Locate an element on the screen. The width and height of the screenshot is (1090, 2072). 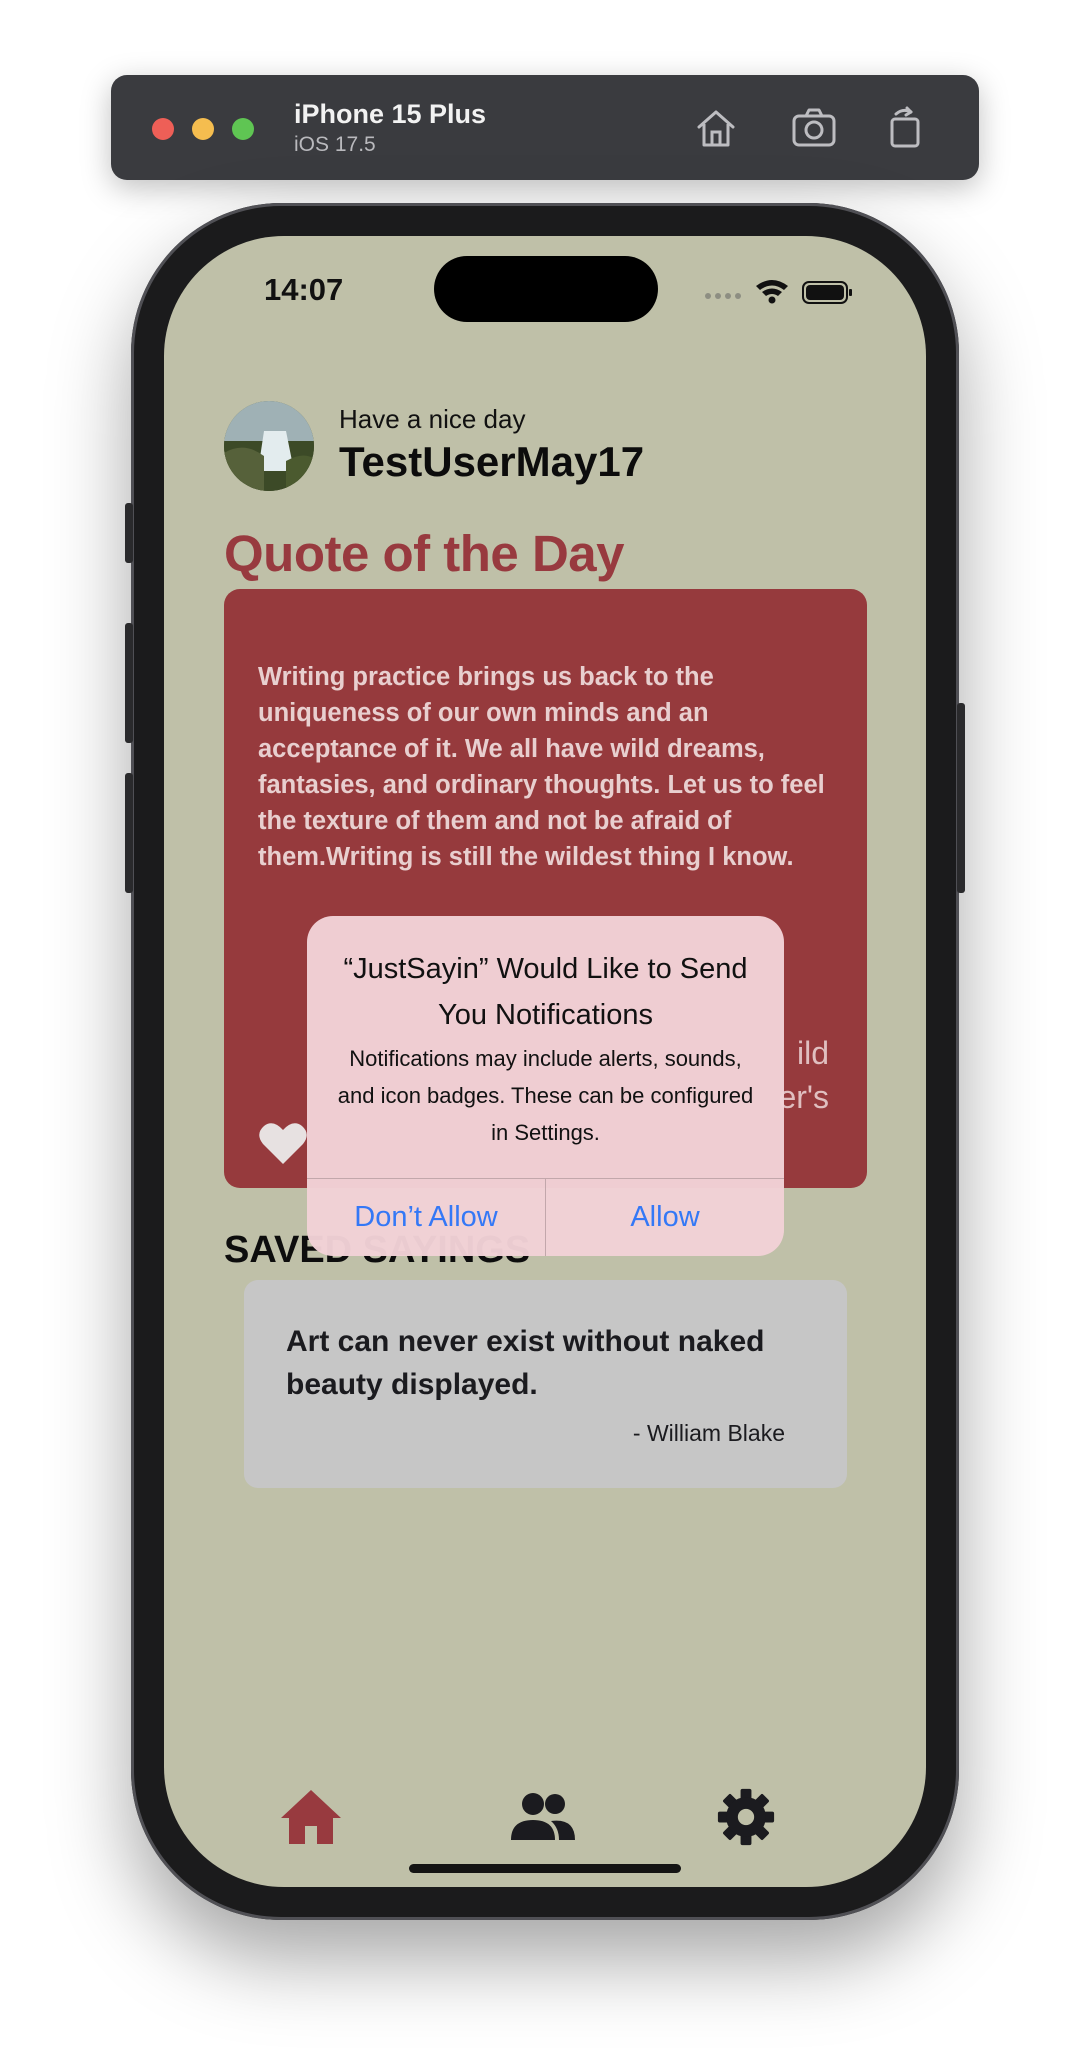
saved-quote-author: - William Blake is located at coordinates (708, 1433).